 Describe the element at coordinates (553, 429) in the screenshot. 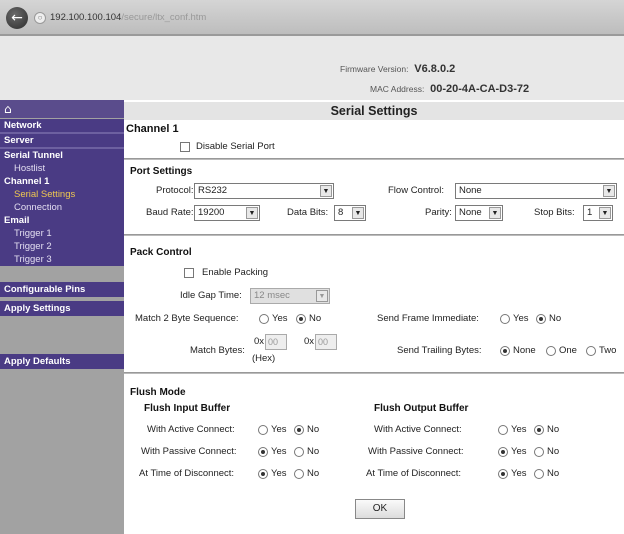

I see `output-active-no-label: No` at that location.